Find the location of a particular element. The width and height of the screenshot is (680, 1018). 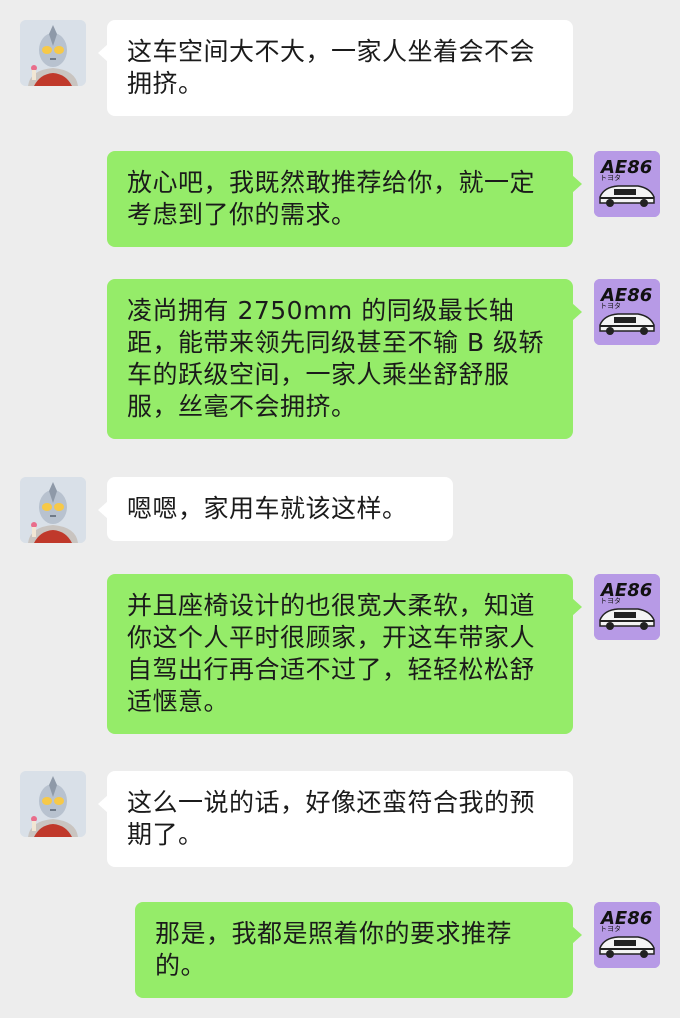

message-text: 那是，我都是照着你的要求推荐的。 is located at coordinates (334, 949).